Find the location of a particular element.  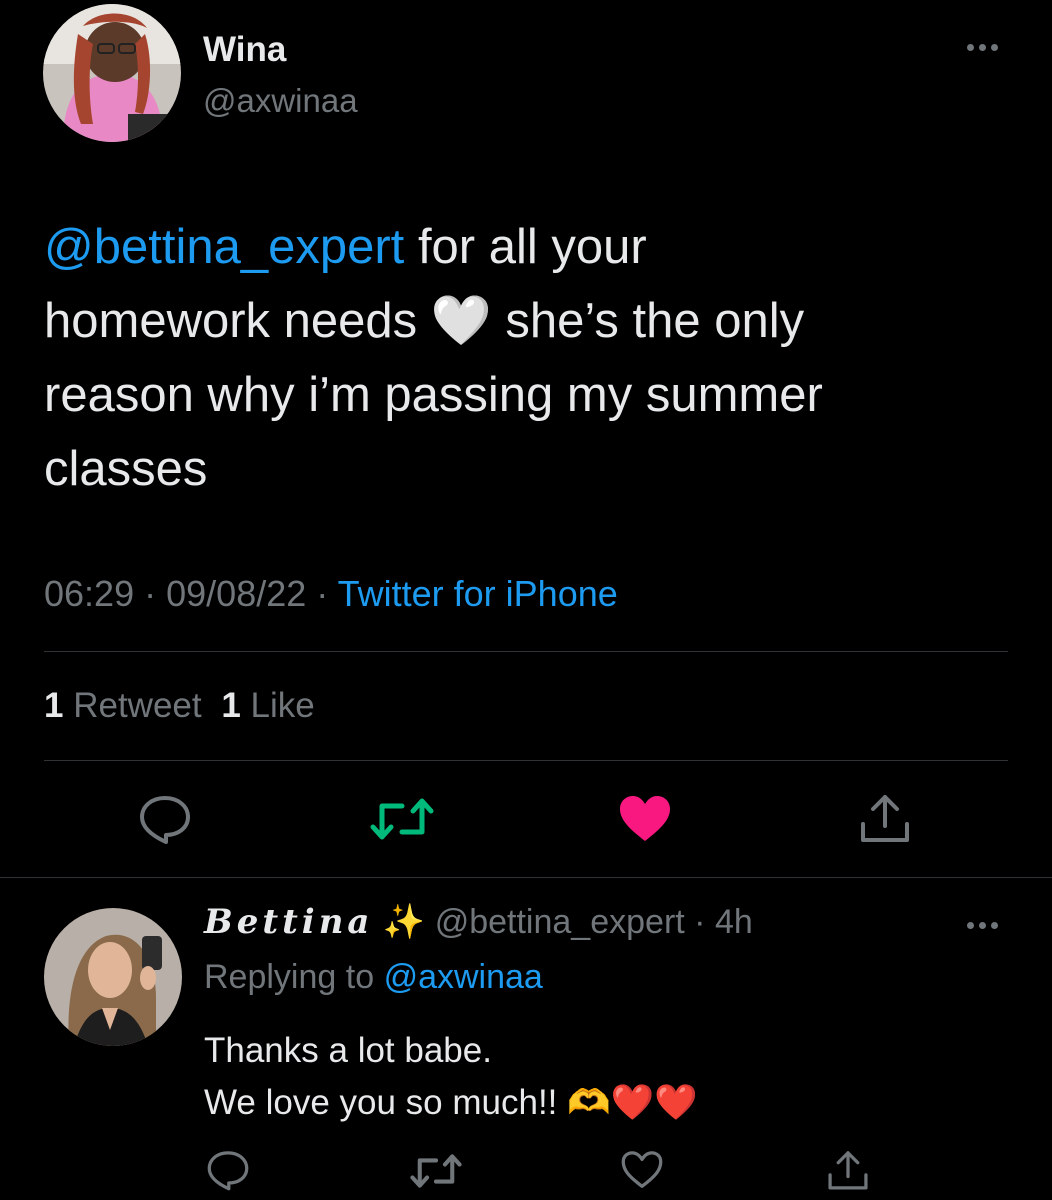

reply-retweet-icon is located at coordinates (436, 1171).